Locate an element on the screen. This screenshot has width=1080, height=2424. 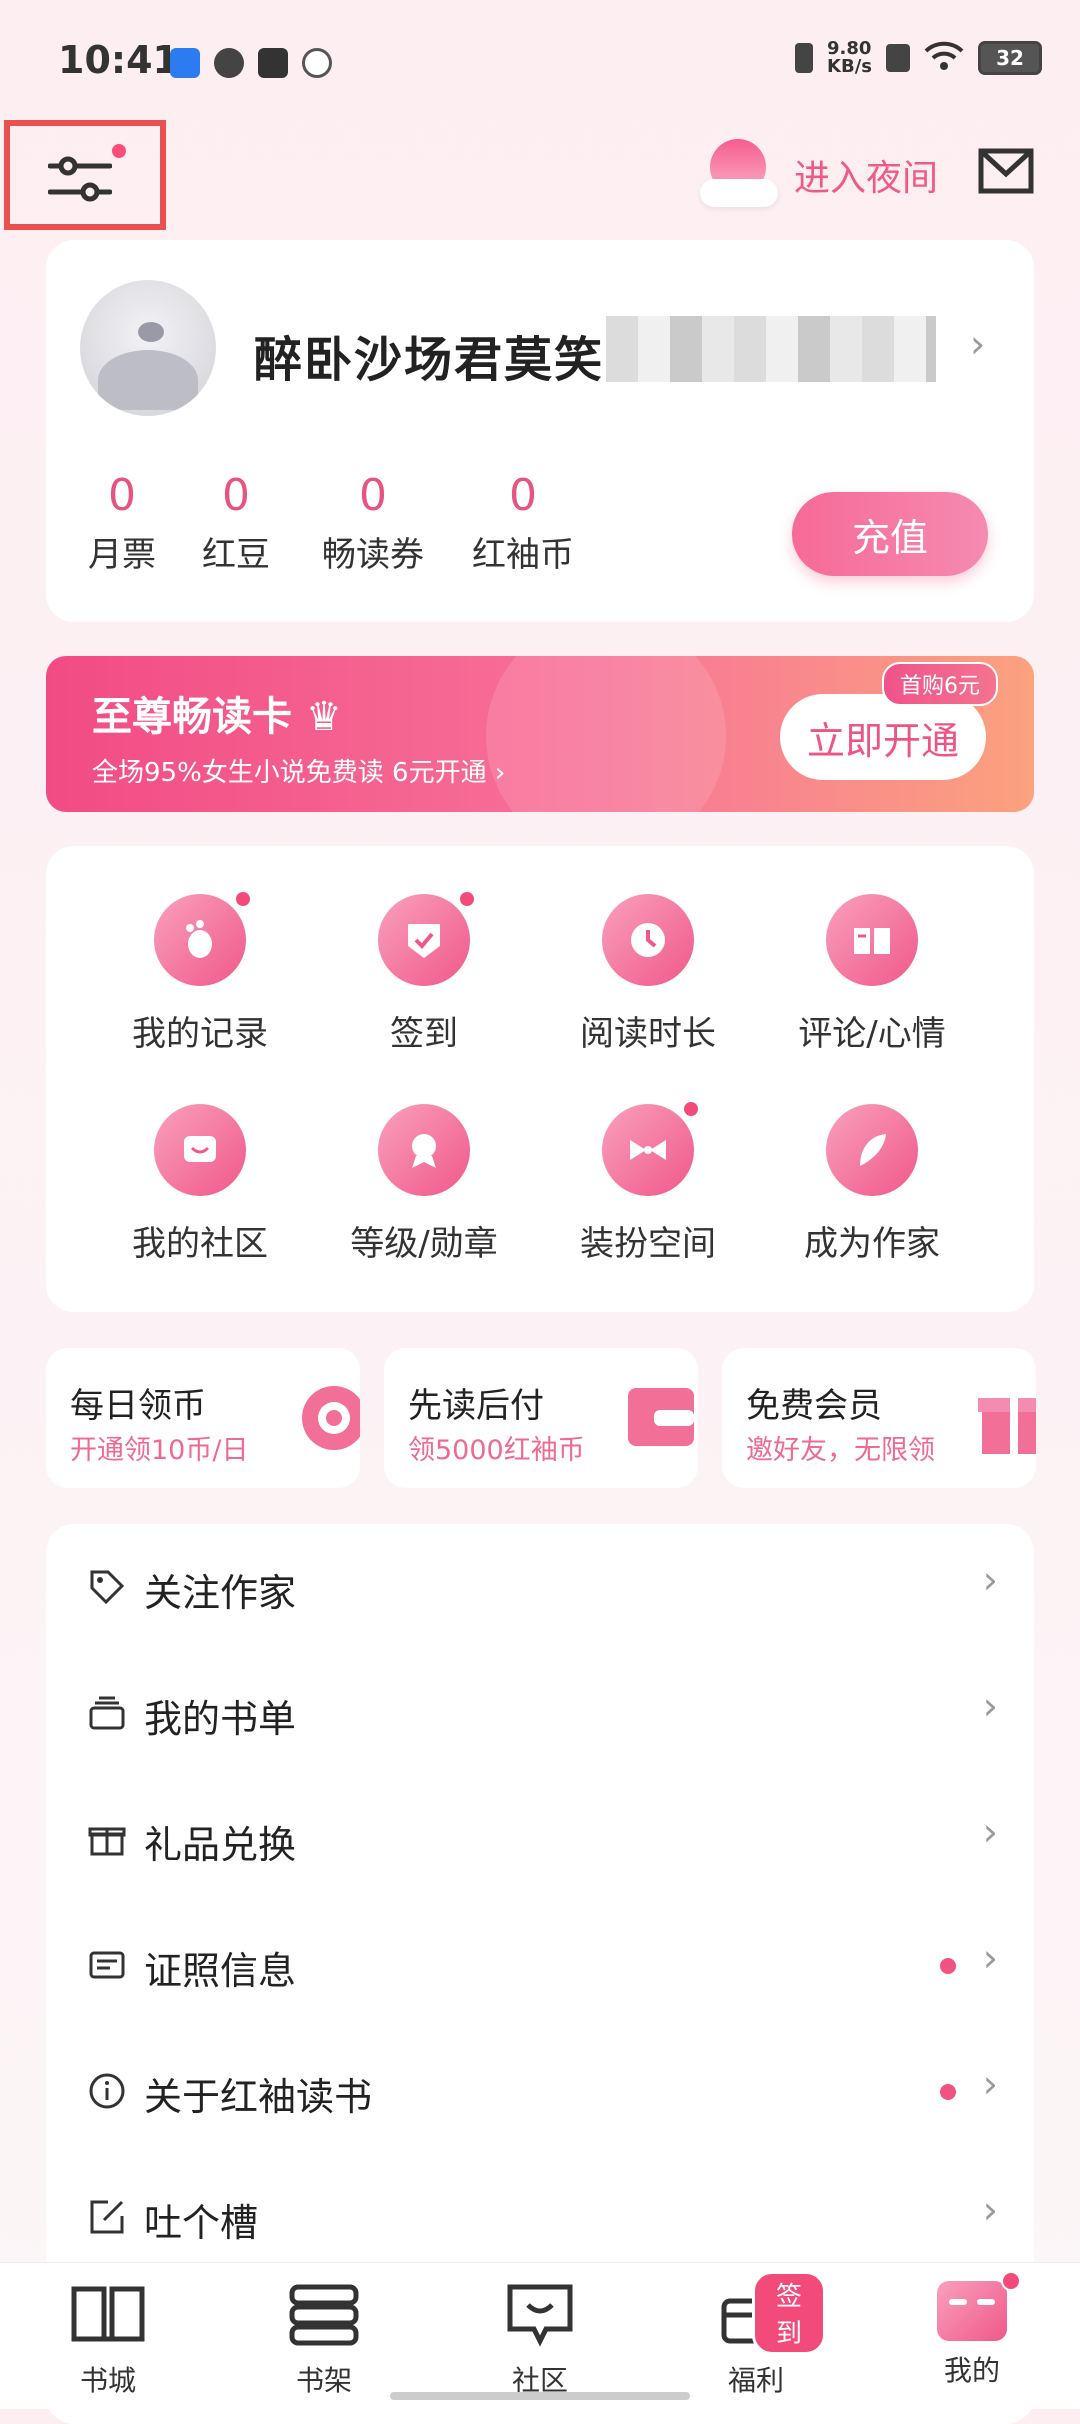
wifi-icon is located at coordinates (944, 58).